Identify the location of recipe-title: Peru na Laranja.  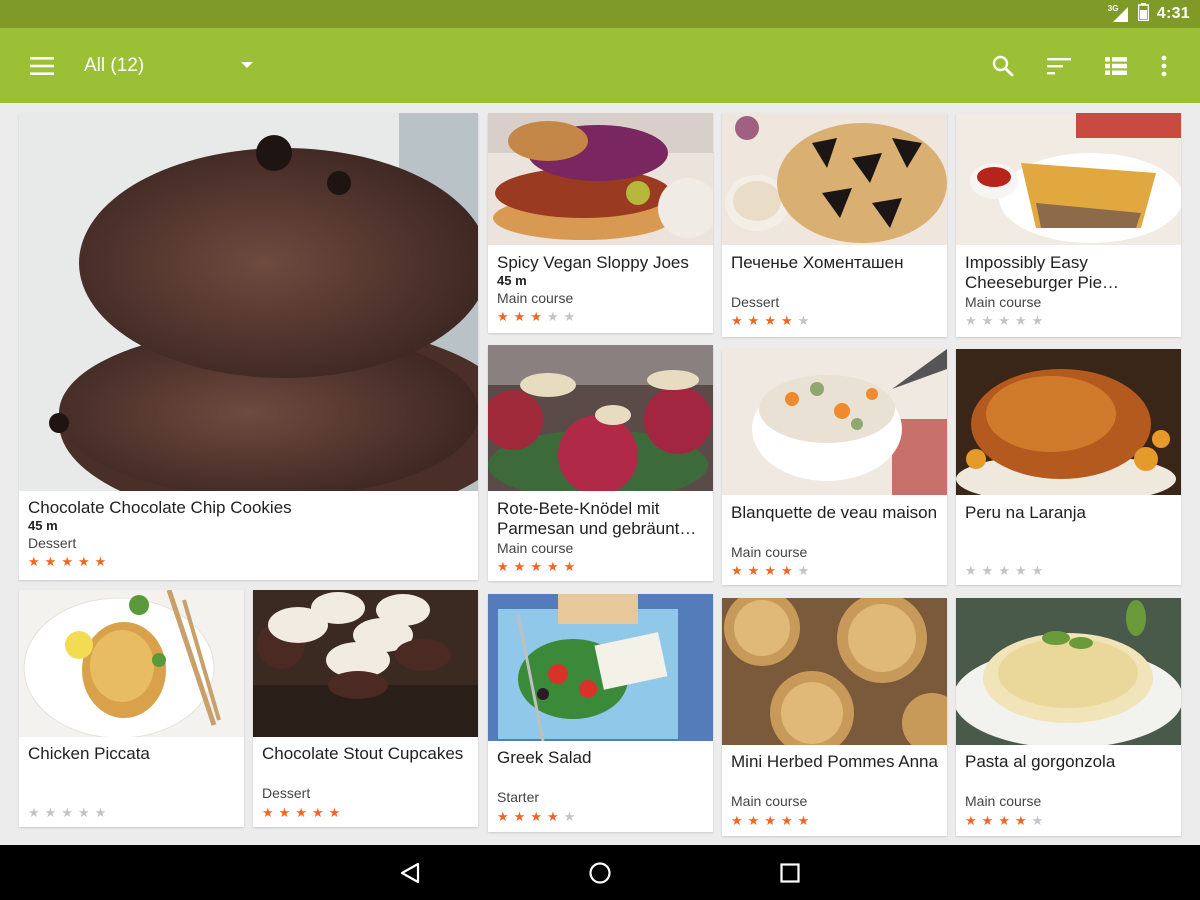
(1025, 512).